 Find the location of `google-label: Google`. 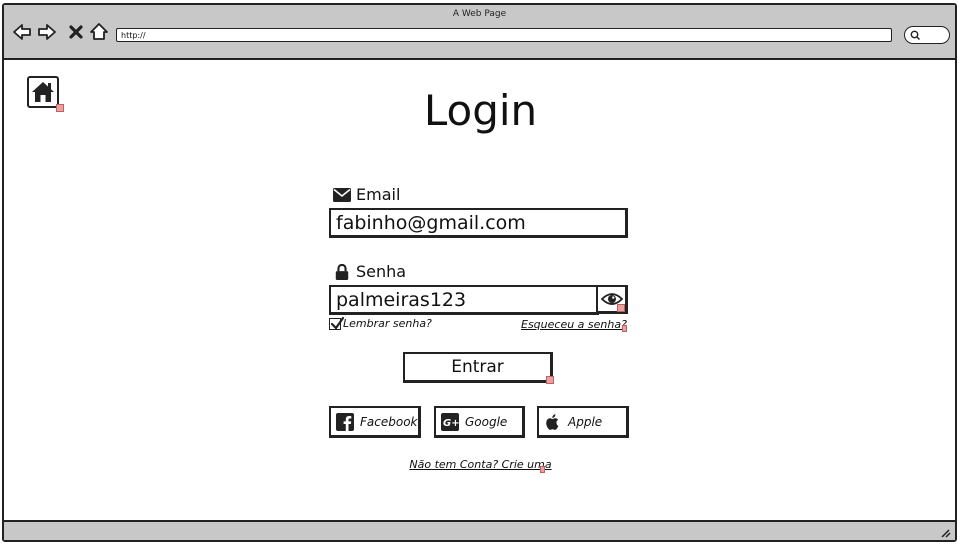

google-label: Google is located at coordinates (486, 421).